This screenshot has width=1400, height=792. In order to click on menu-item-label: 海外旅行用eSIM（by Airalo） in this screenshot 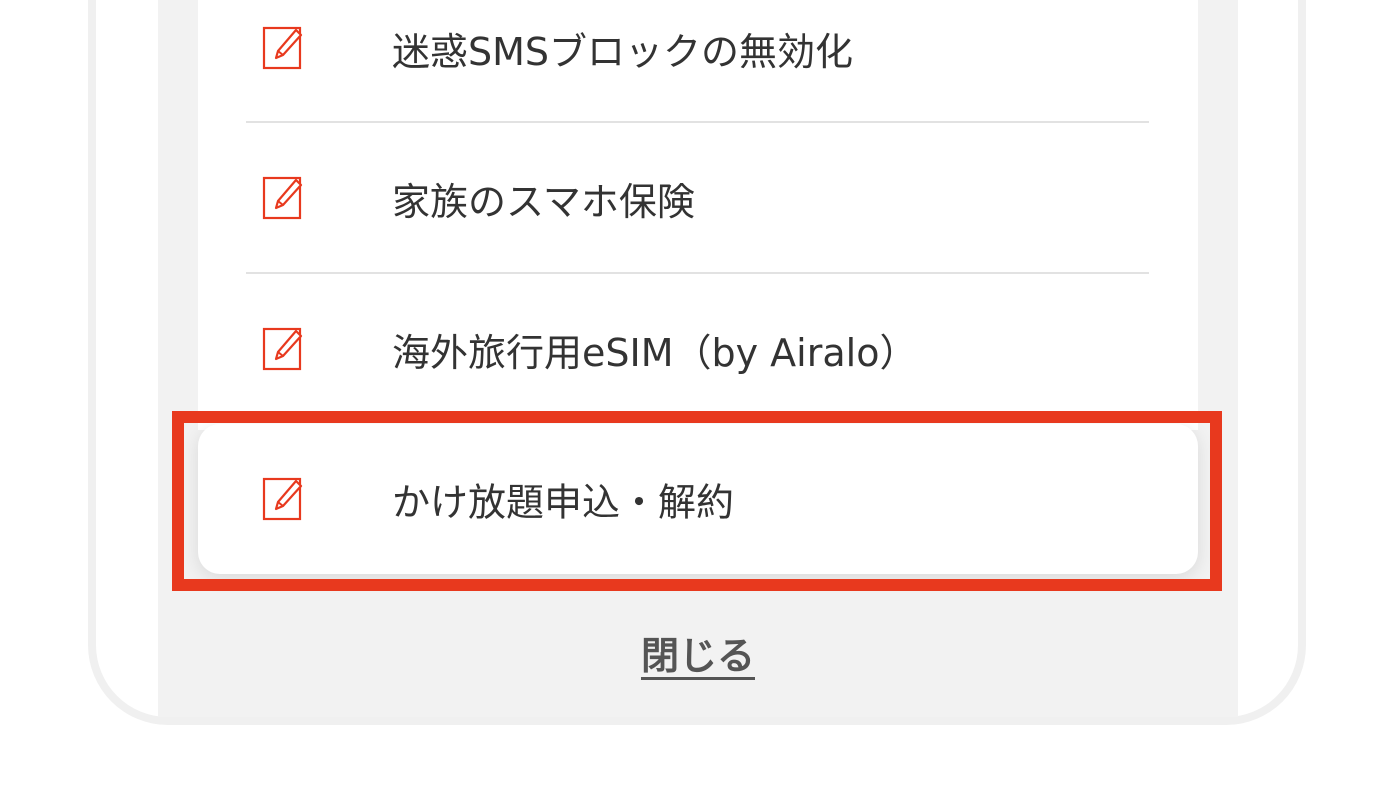, I will do `click(655, 352)`.